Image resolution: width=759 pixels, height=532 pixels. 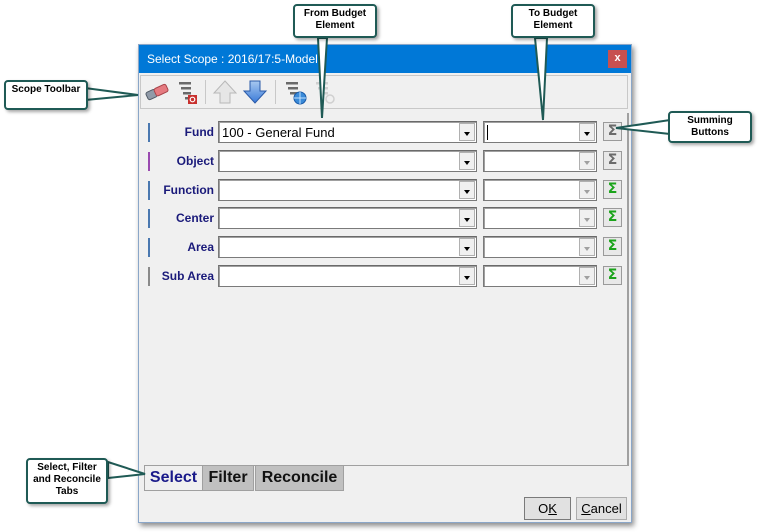 I want to click on summing-pointer, so click(x=643, y=127).